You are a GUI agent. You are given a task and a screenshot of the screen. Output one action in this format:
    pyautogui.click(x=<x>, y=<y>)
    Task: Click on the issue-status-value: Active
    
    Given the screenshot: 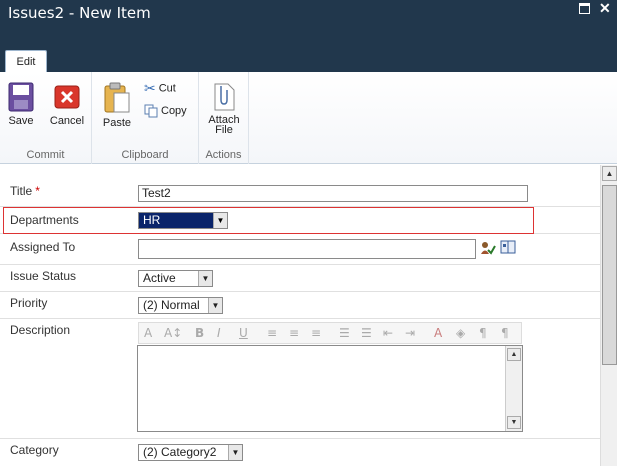 What is the action you would take?
    pyautogui.click(x=159, y=278)
    